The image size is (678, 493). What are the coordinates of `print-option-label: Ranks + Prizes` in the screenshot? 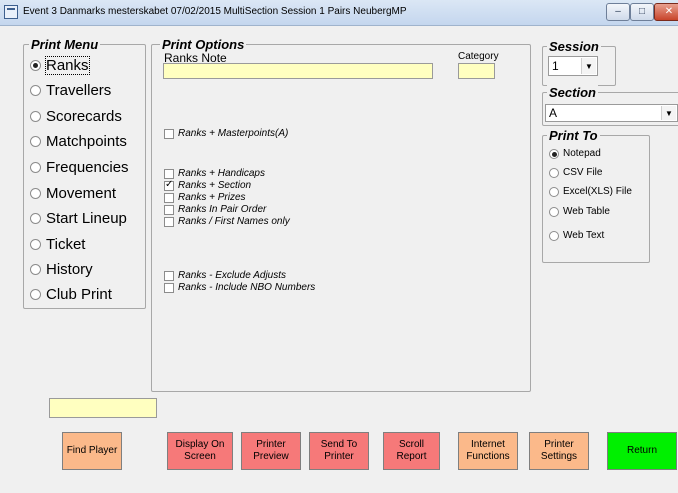 It's located at (212, 197).